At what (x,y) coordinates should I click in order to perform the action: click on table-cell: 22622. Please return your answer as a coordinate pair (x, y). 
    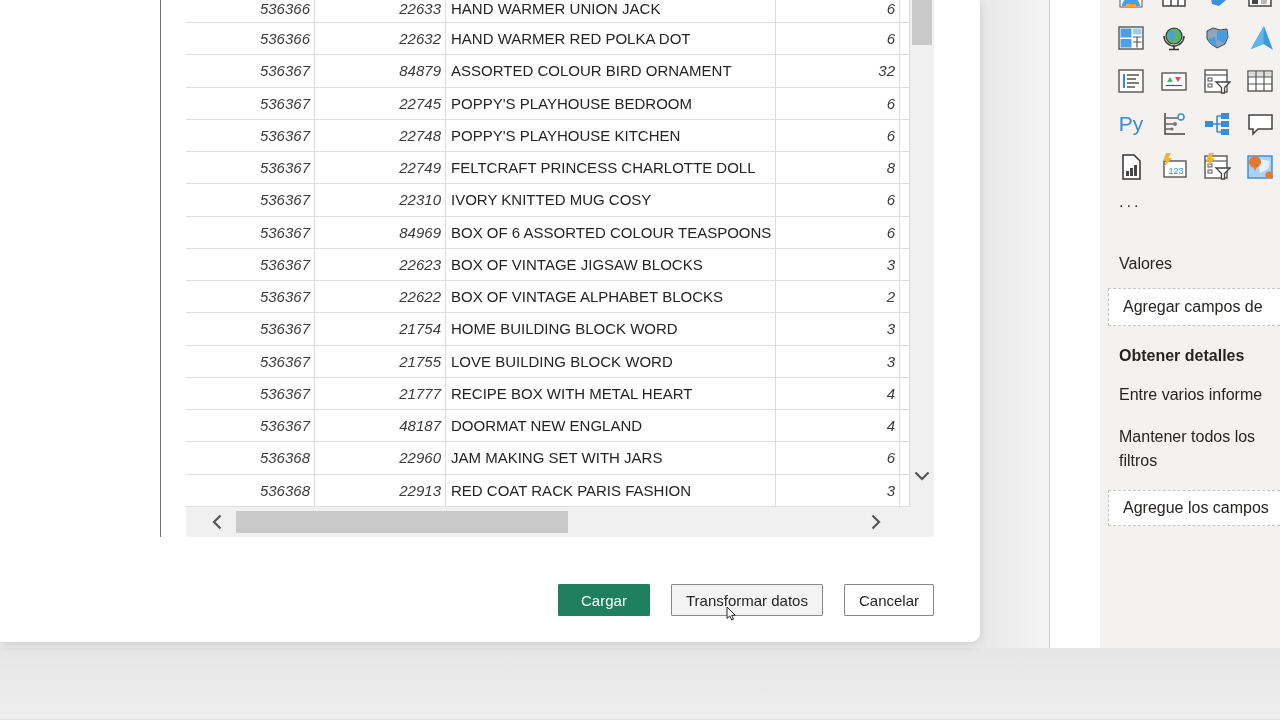
    Looking at the image, I should click on (380, 297).